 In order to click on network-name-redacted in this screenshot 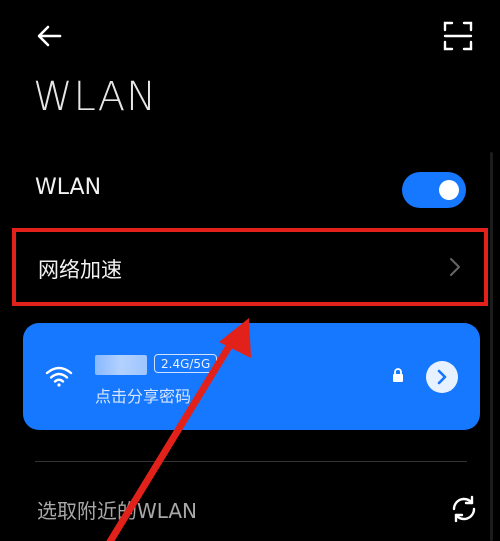, I will do `click(121, 365)`.